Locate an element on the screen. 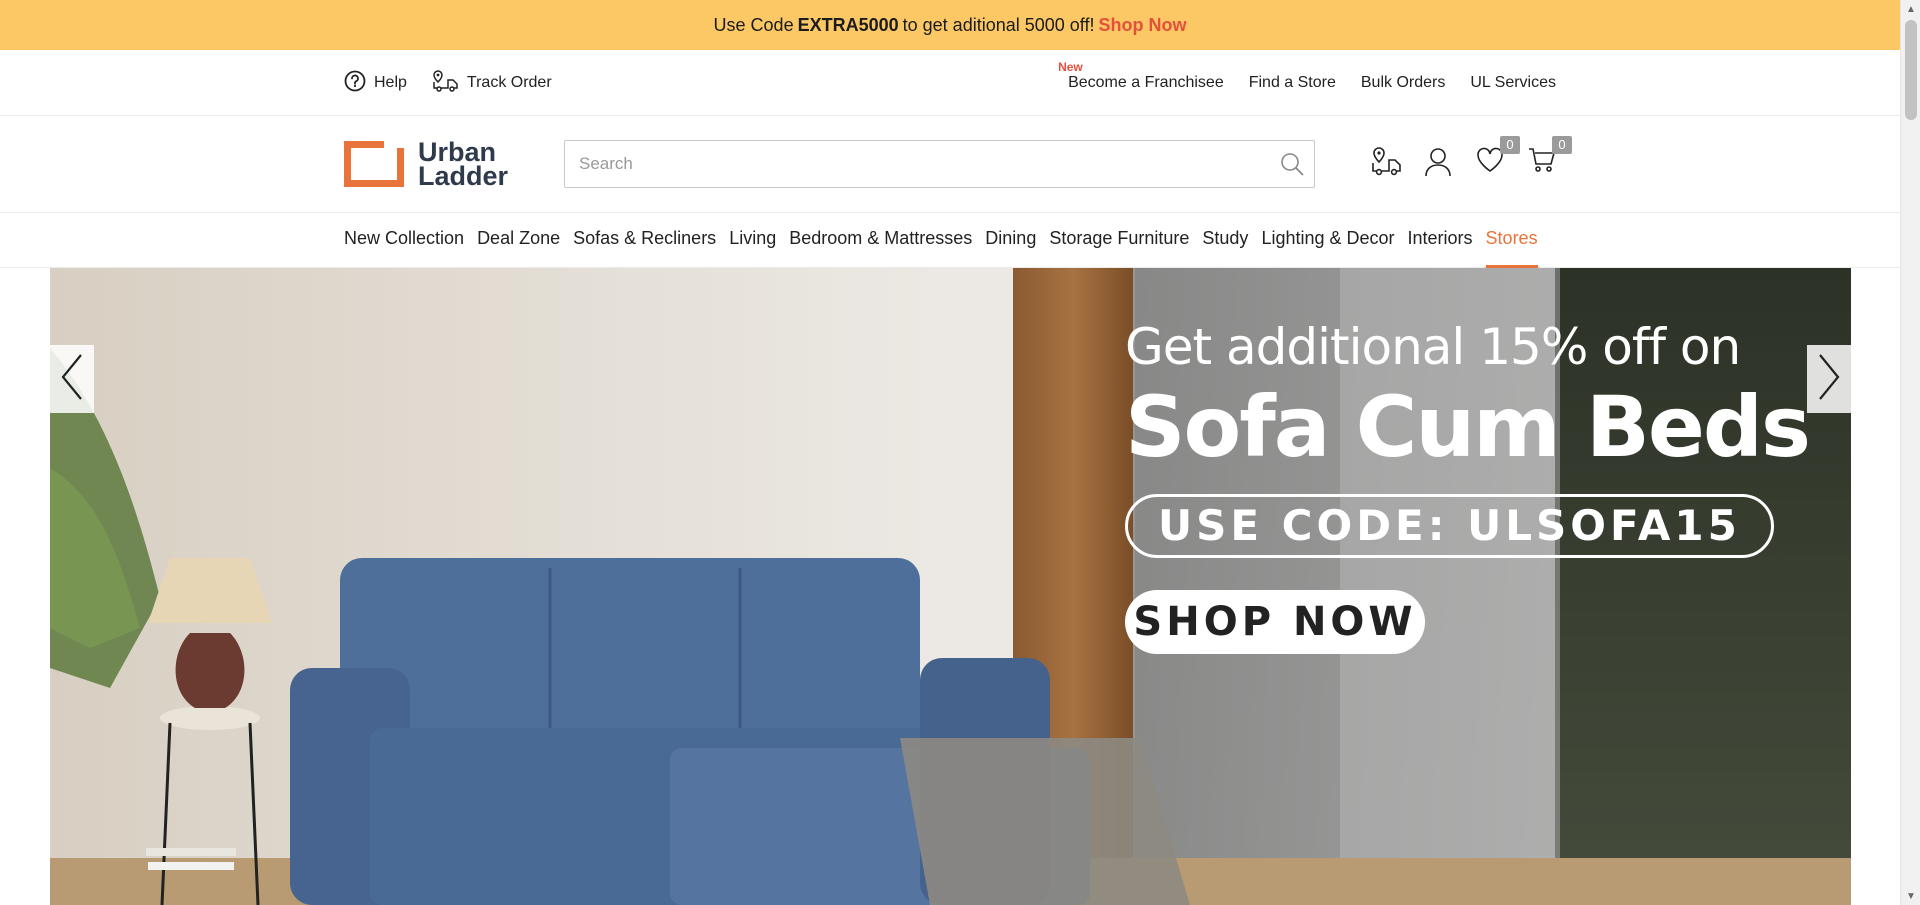  page-scrollbar: ▲ ▼ is located at coordinates (1910, 452).